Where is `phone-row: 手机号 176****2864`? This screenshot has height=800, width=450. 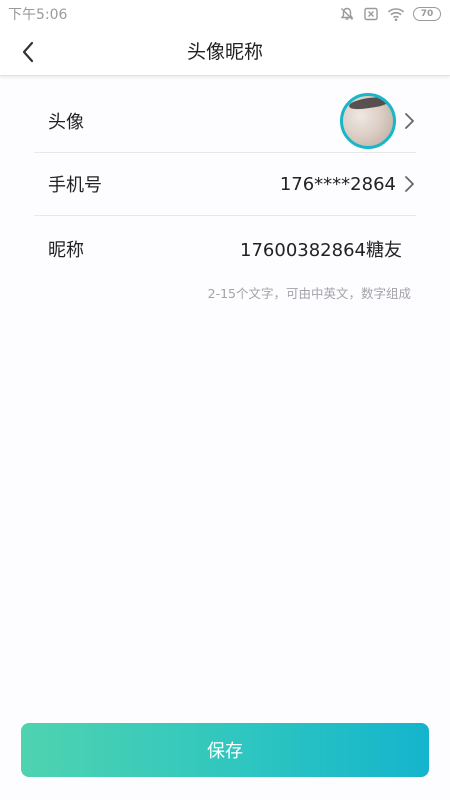 phone-row: 手机号 176****2864 is located at coordinates (225, 184).